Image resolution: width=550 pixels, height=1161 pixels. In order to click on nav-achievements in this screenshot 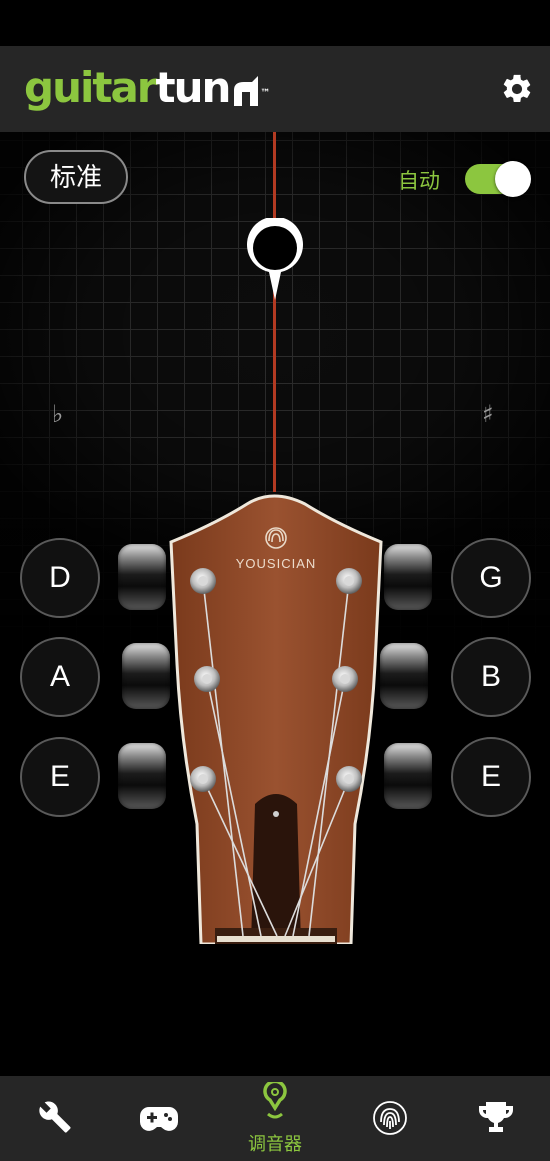, I will do `click(495, 1118)`.